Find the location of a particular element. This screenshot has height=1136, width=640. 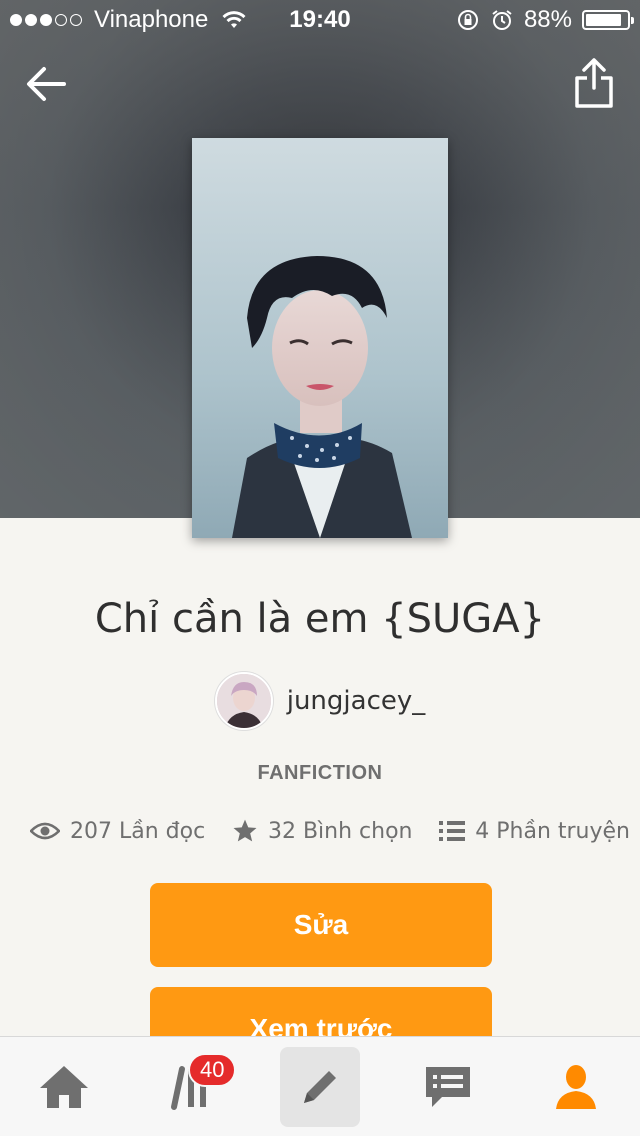

story-cover-image is located at coordinates (320, 338).